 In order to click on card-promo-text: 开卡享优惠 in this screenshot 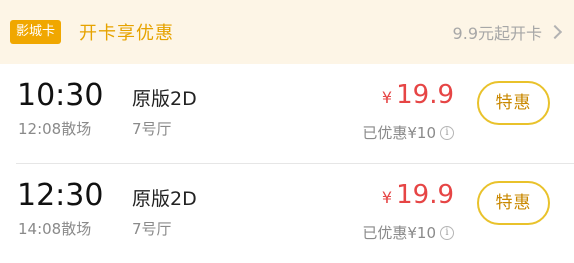, I will do `click(127, 33)`.